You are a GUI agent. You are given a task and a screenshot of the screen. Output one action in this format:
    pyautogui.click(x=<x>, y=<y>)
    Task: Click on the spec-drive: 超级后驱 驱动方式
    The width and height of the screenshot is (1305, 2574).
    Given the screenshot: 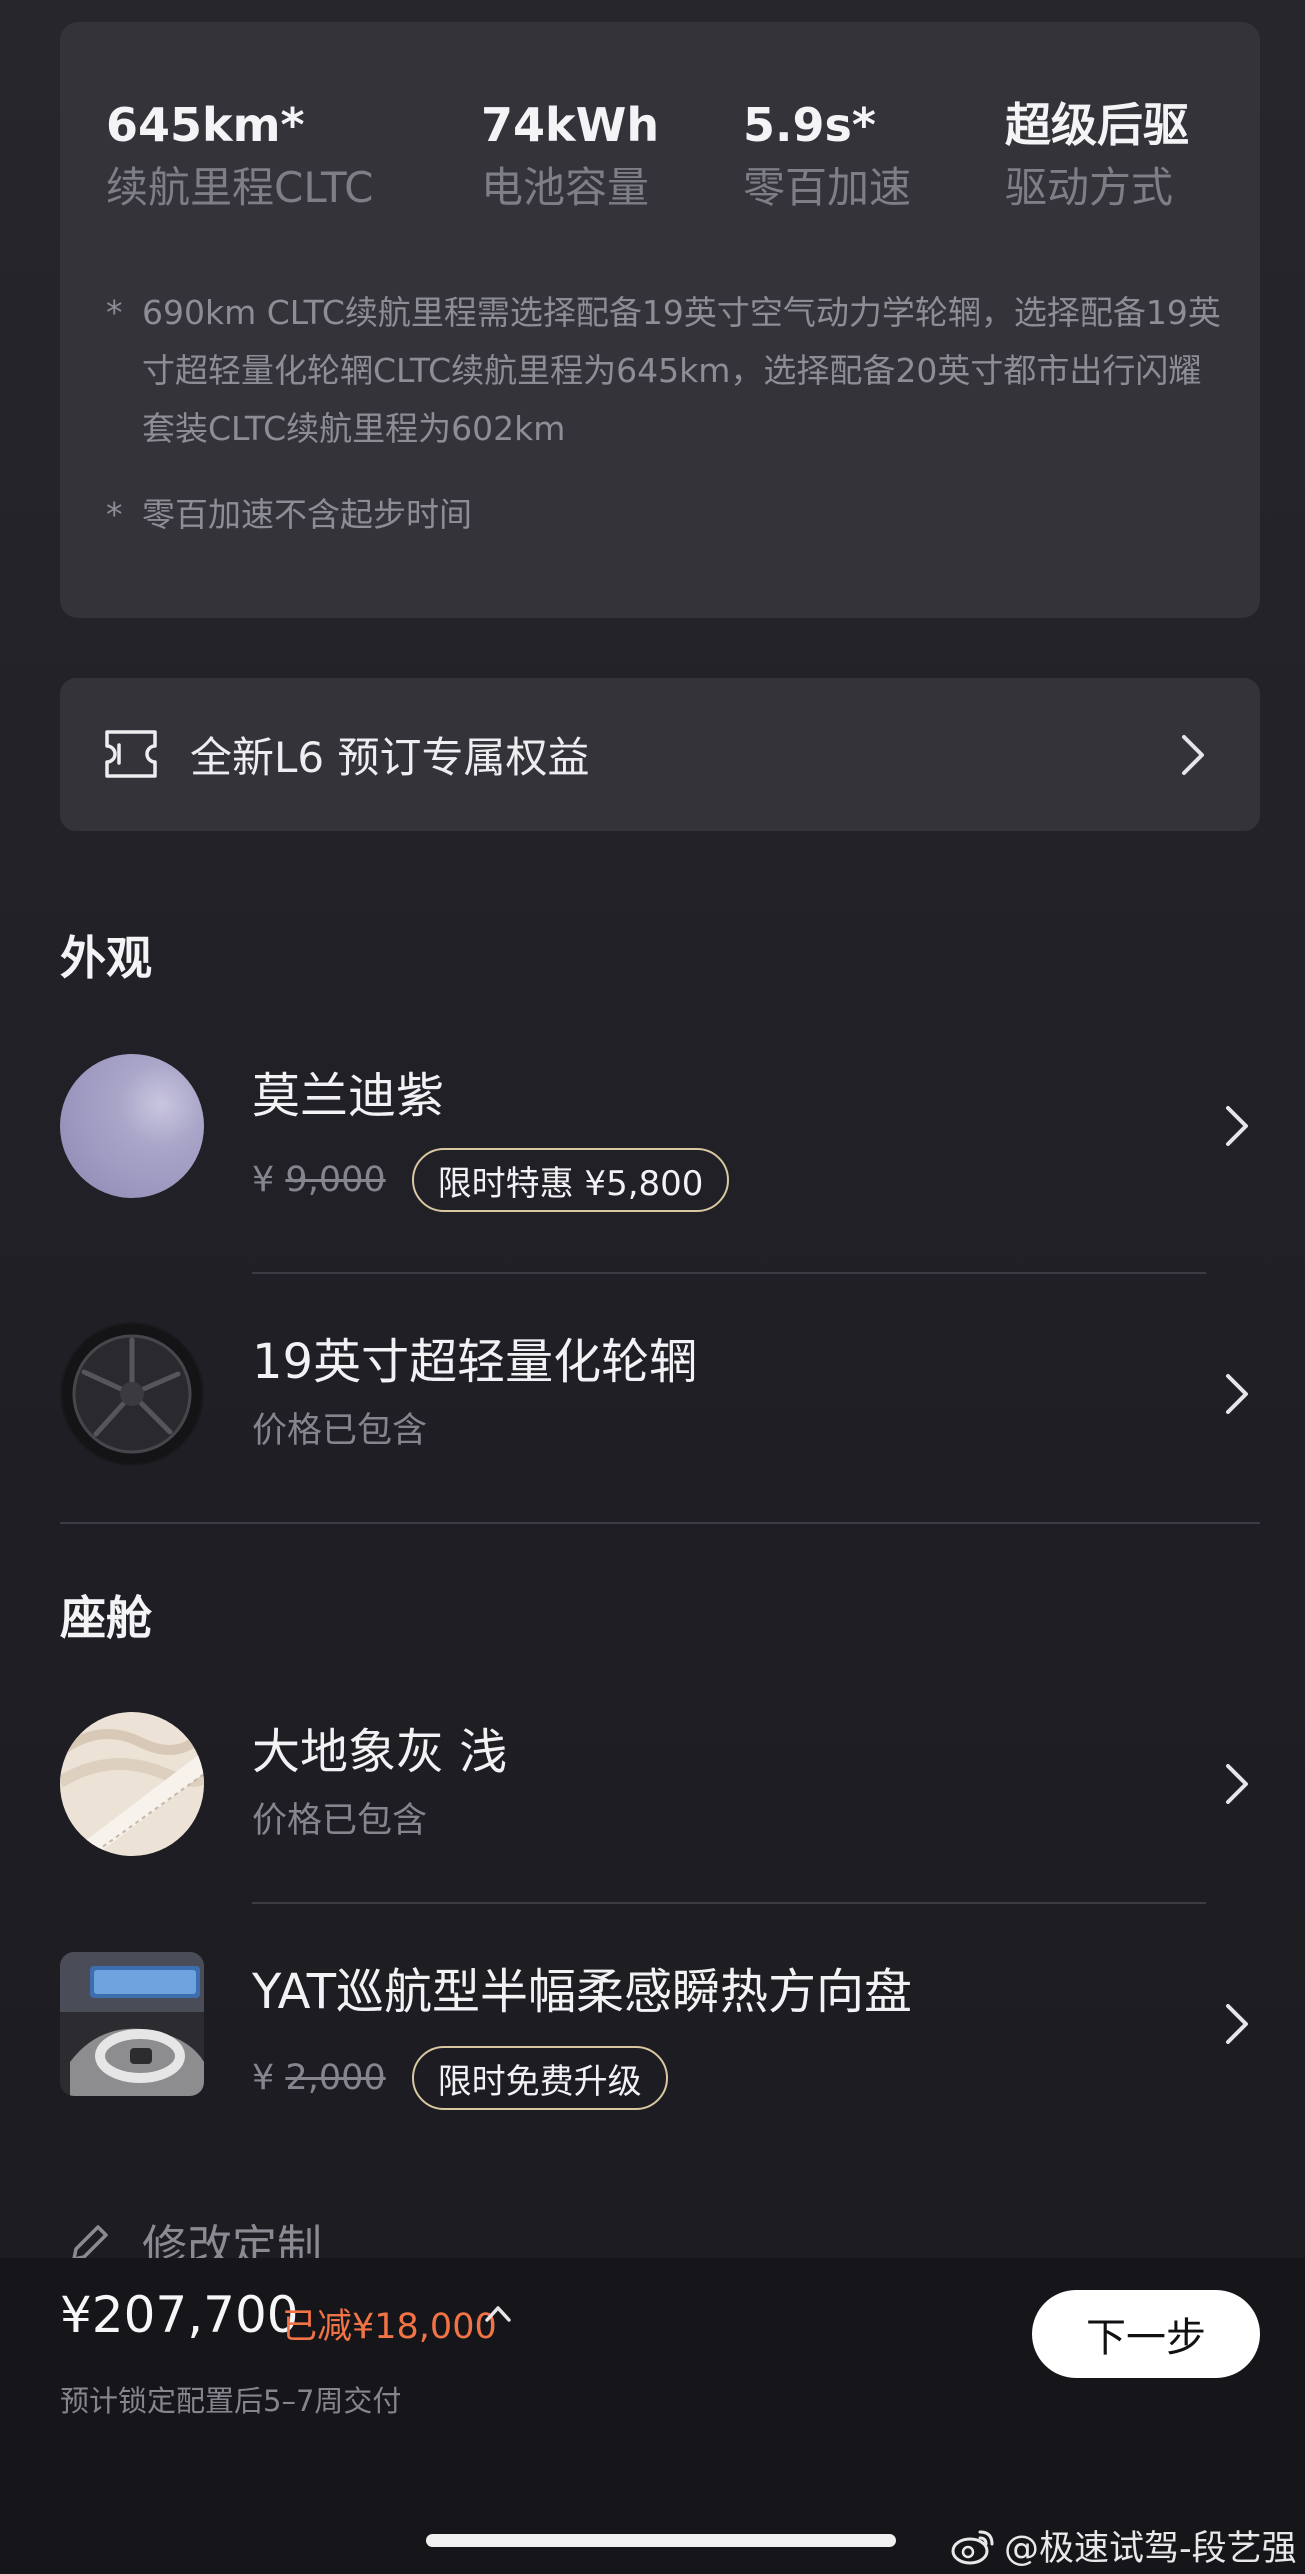 What is the action you would take?
    pyautogui.click(x=1097, y=156)
    